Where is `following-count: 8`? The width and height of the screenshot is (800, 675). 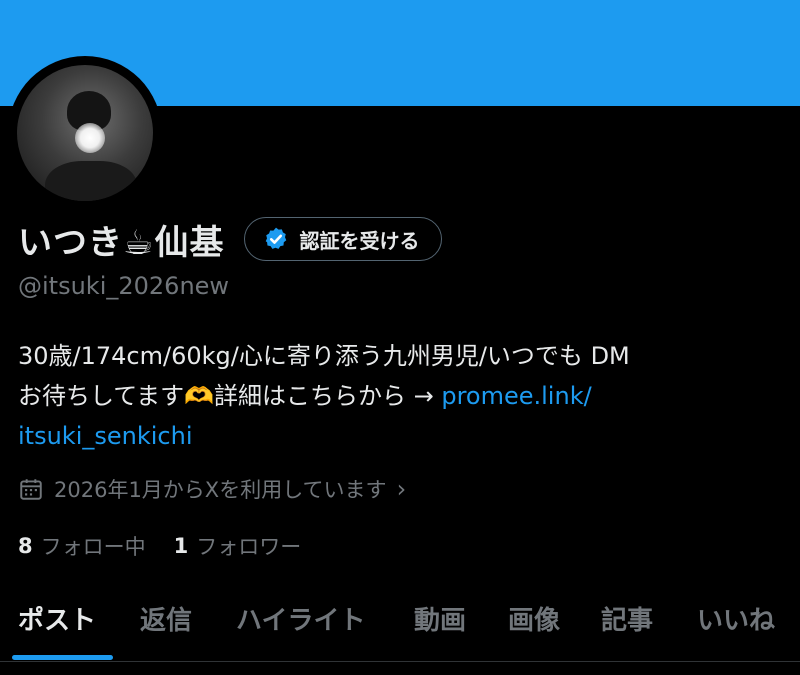
following-count: 8 is located at coordinates (25, 546).